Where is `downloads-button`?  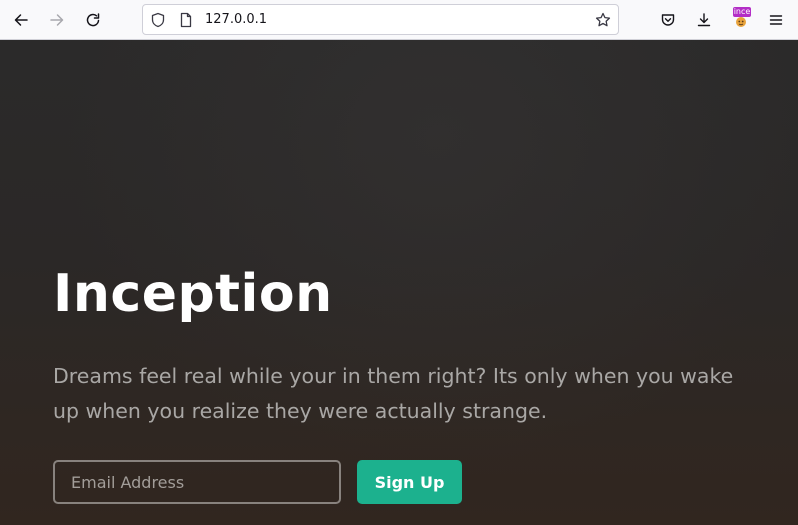 downloads-button is located at coordinates (704, 20).